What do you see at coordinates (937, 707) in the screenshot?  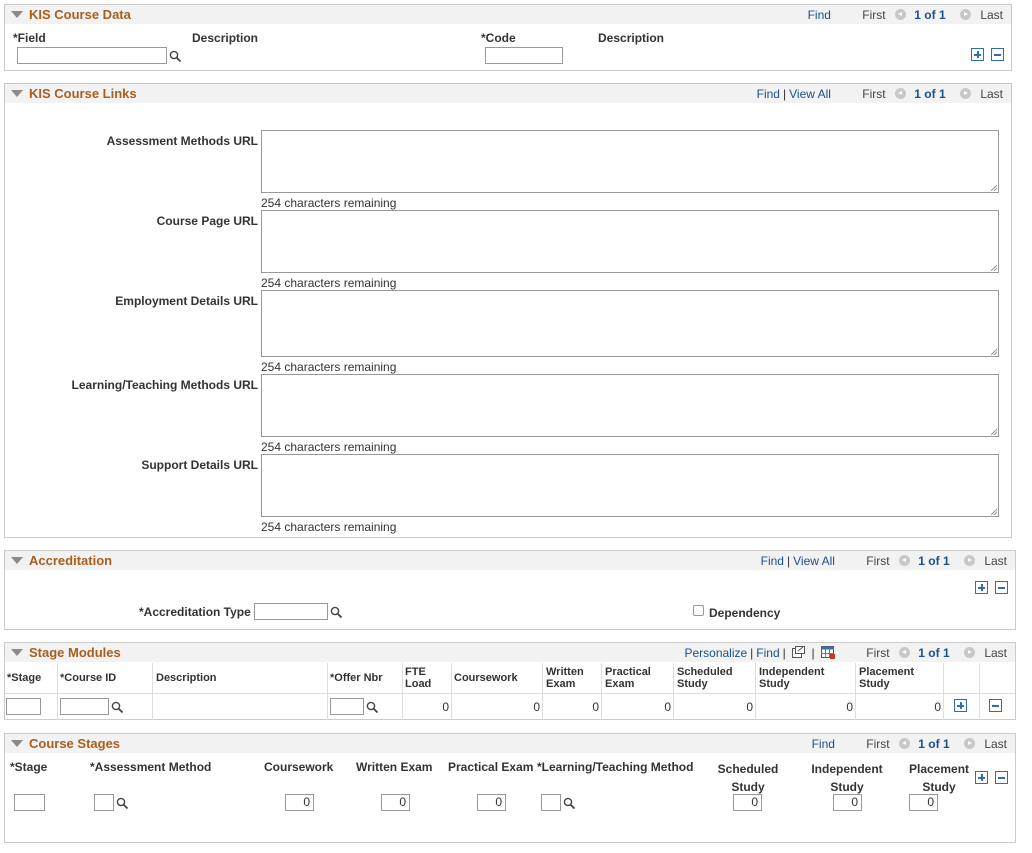 I see `placement-study-value: 0` at bounding box center [937, 707].